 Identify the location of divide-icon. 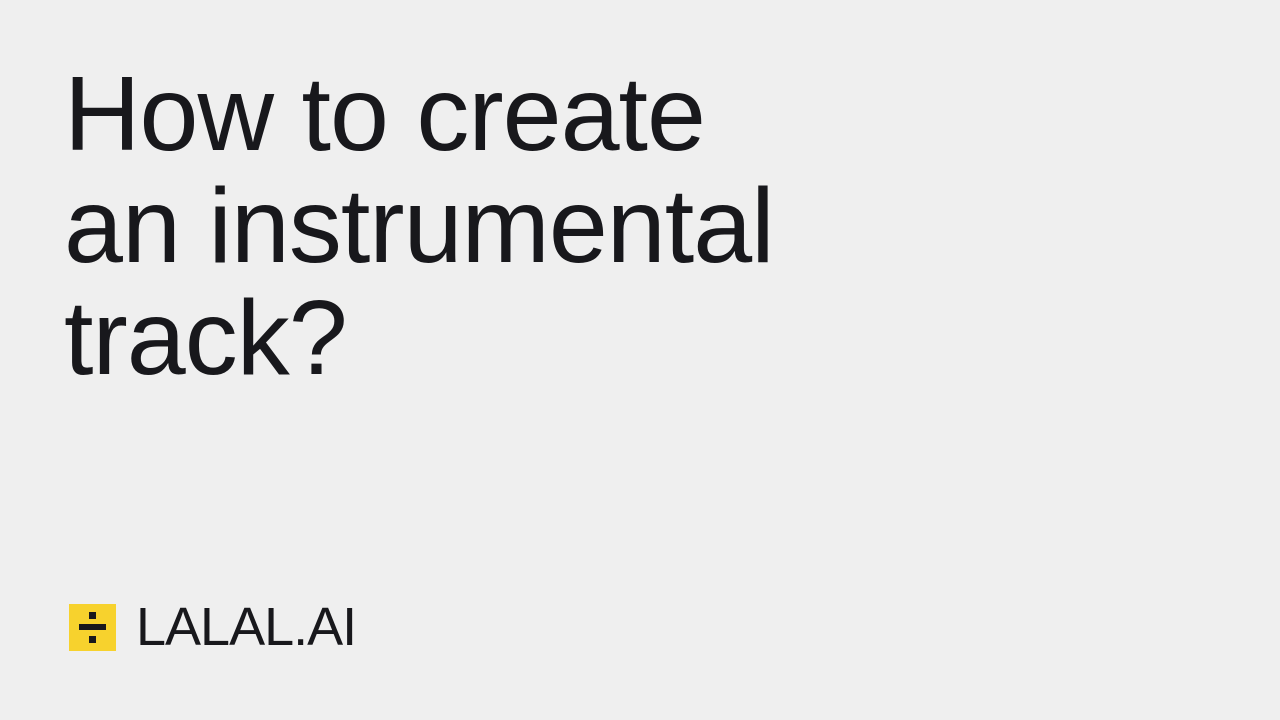
(92, 627).